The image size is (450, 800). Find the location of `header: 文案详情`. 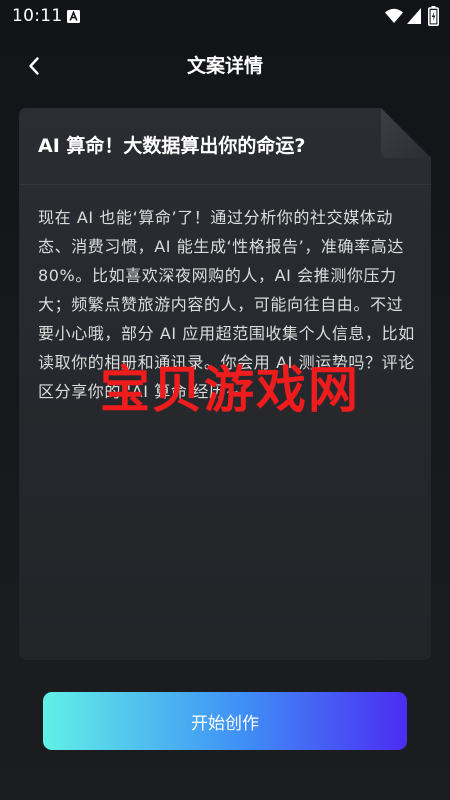

header: 文案详情 is located at coordinates (225, 66).